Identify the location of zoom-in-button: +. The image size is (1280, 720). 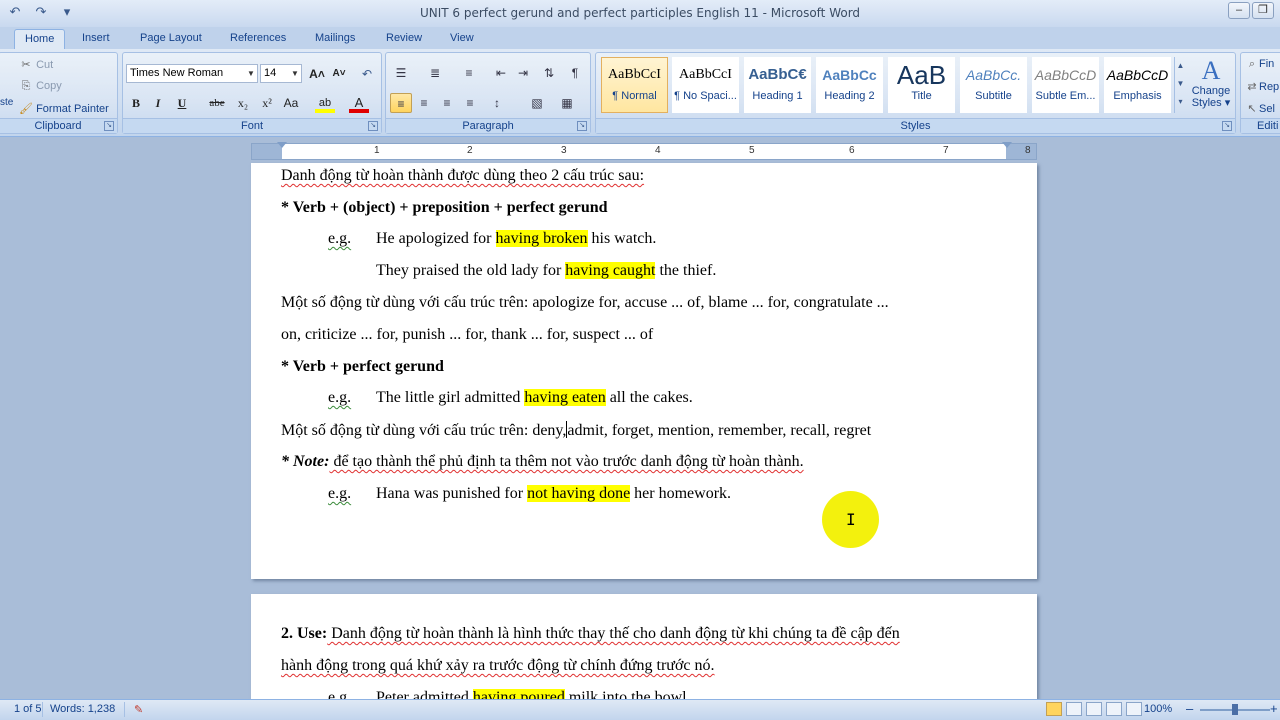
(1274, 708).